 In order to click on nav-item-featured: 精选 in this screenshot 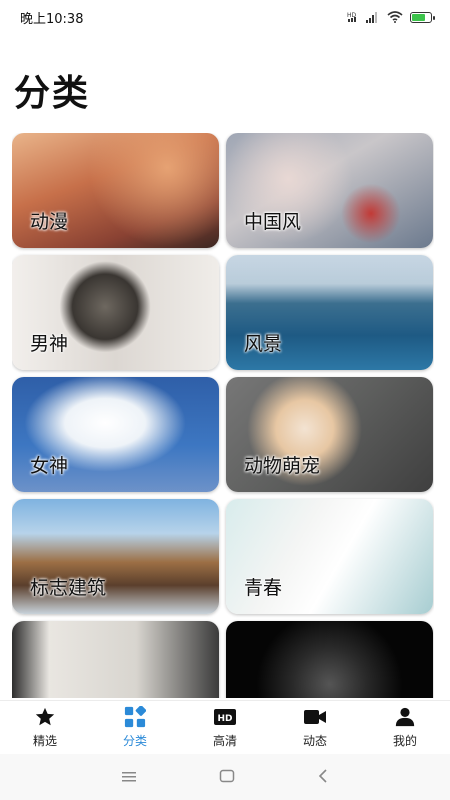, I will do `click(45, 727)`.